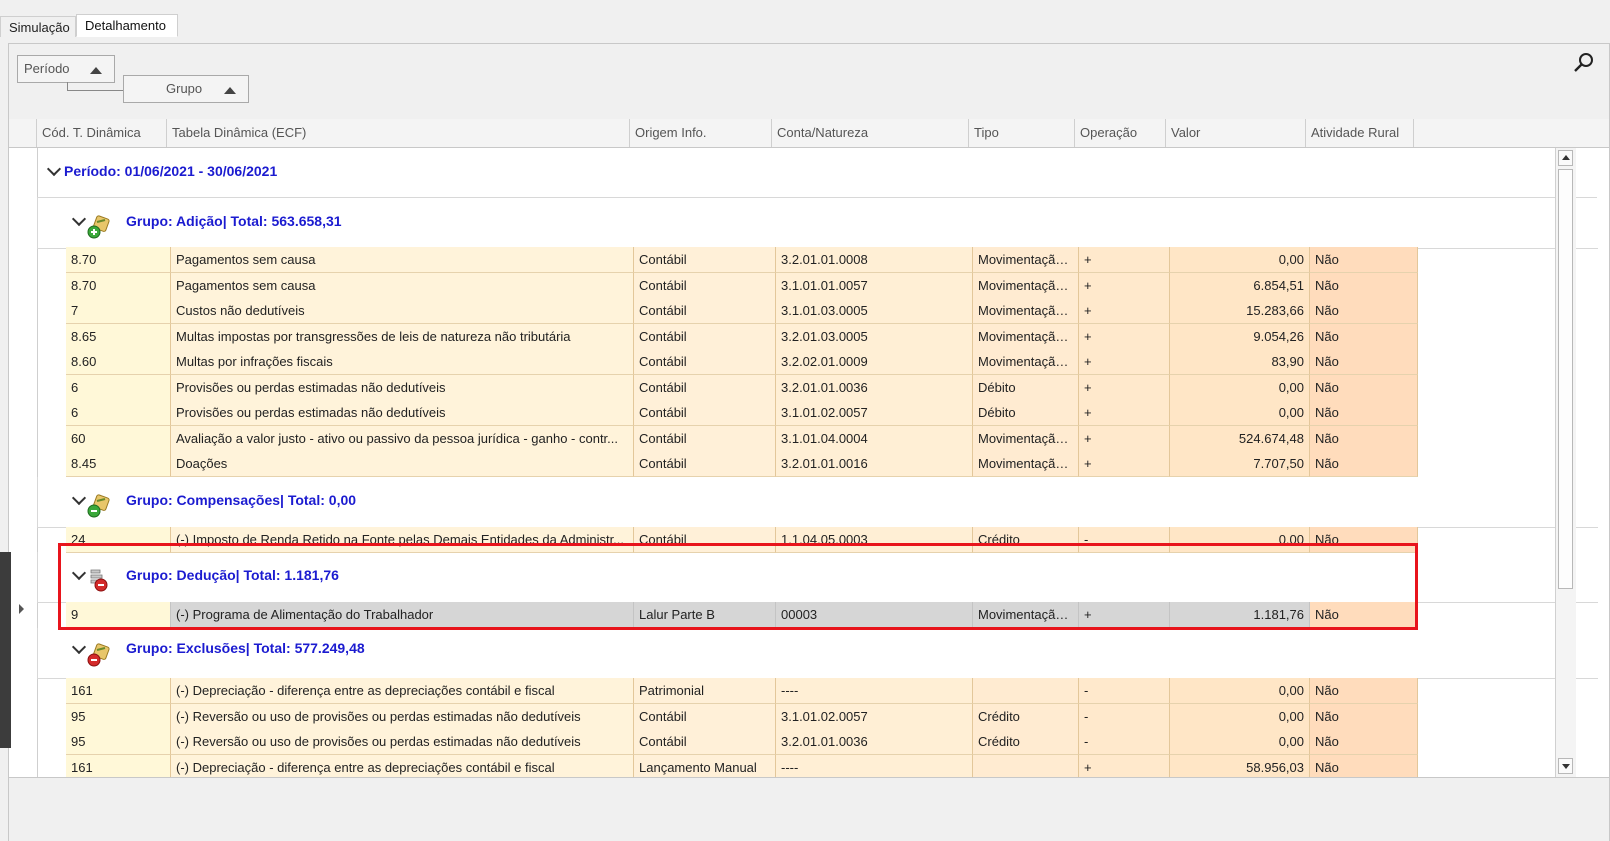 The image size is (1610, 841). What do you see at coordinates (66, 69) in the screenshot?
I see `group-by-periodo-button: Período` at bounding box center [66, 69].